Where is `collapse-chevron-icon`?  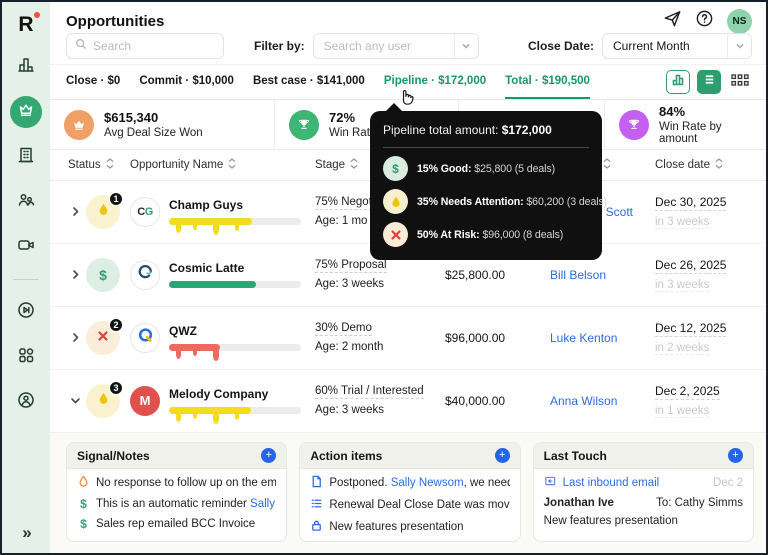
collapse-chevron-icon is located at coordinates (75, 400).